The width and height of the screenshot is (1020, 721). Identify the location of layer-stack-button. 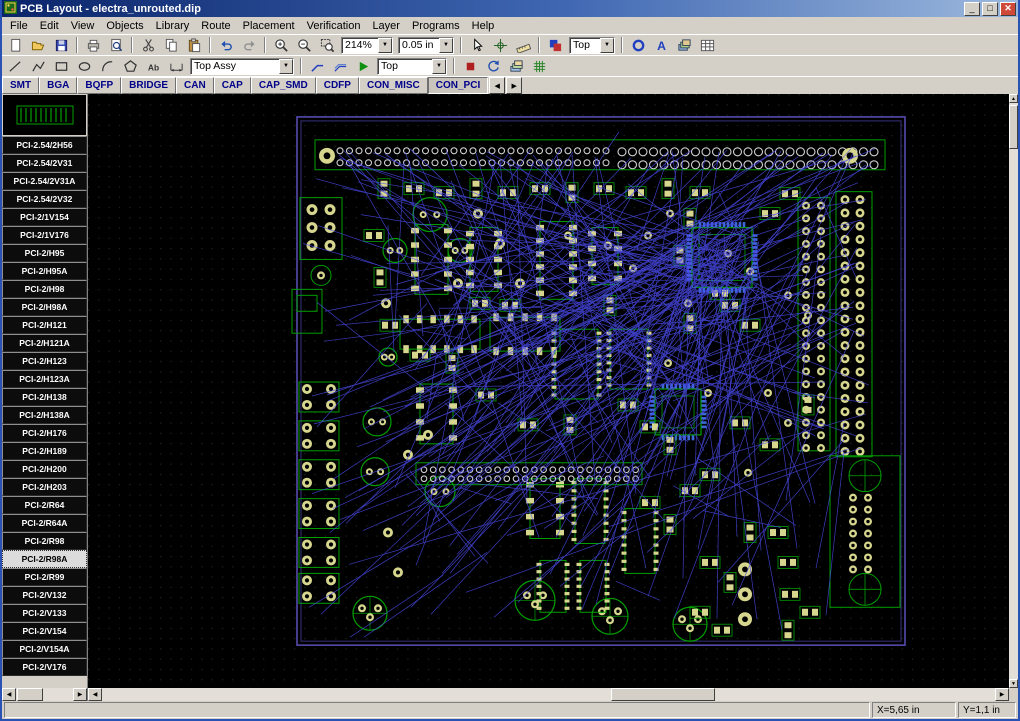
(516, 66).